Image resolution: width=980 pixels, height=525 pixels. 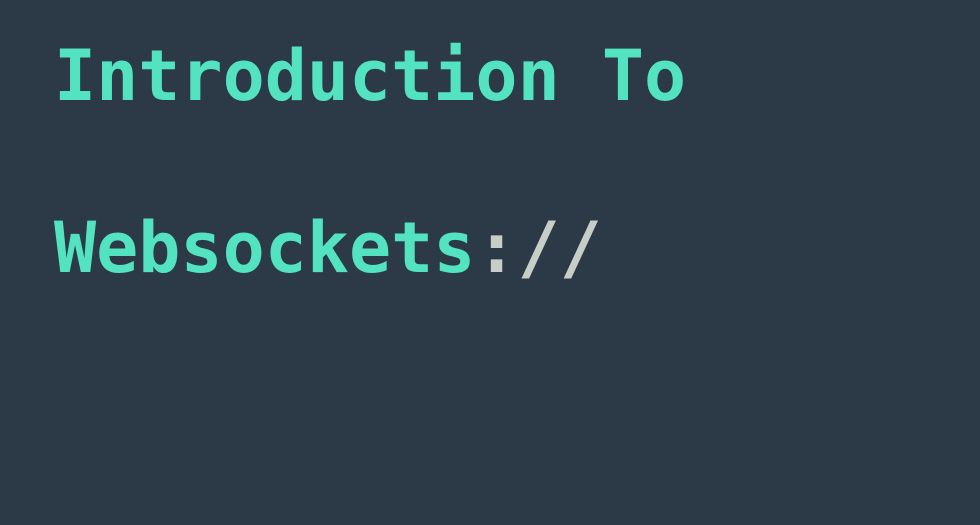 I want to click on title-word-websockets: Websockets, so click(x=265, y=248).